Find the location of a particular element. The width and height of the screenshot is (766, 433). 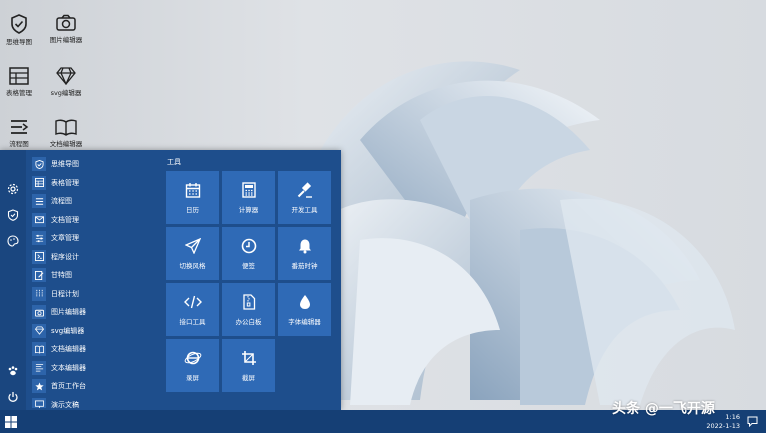

desktop-icon-label: 流程图 is located at coordinates (19, 144).